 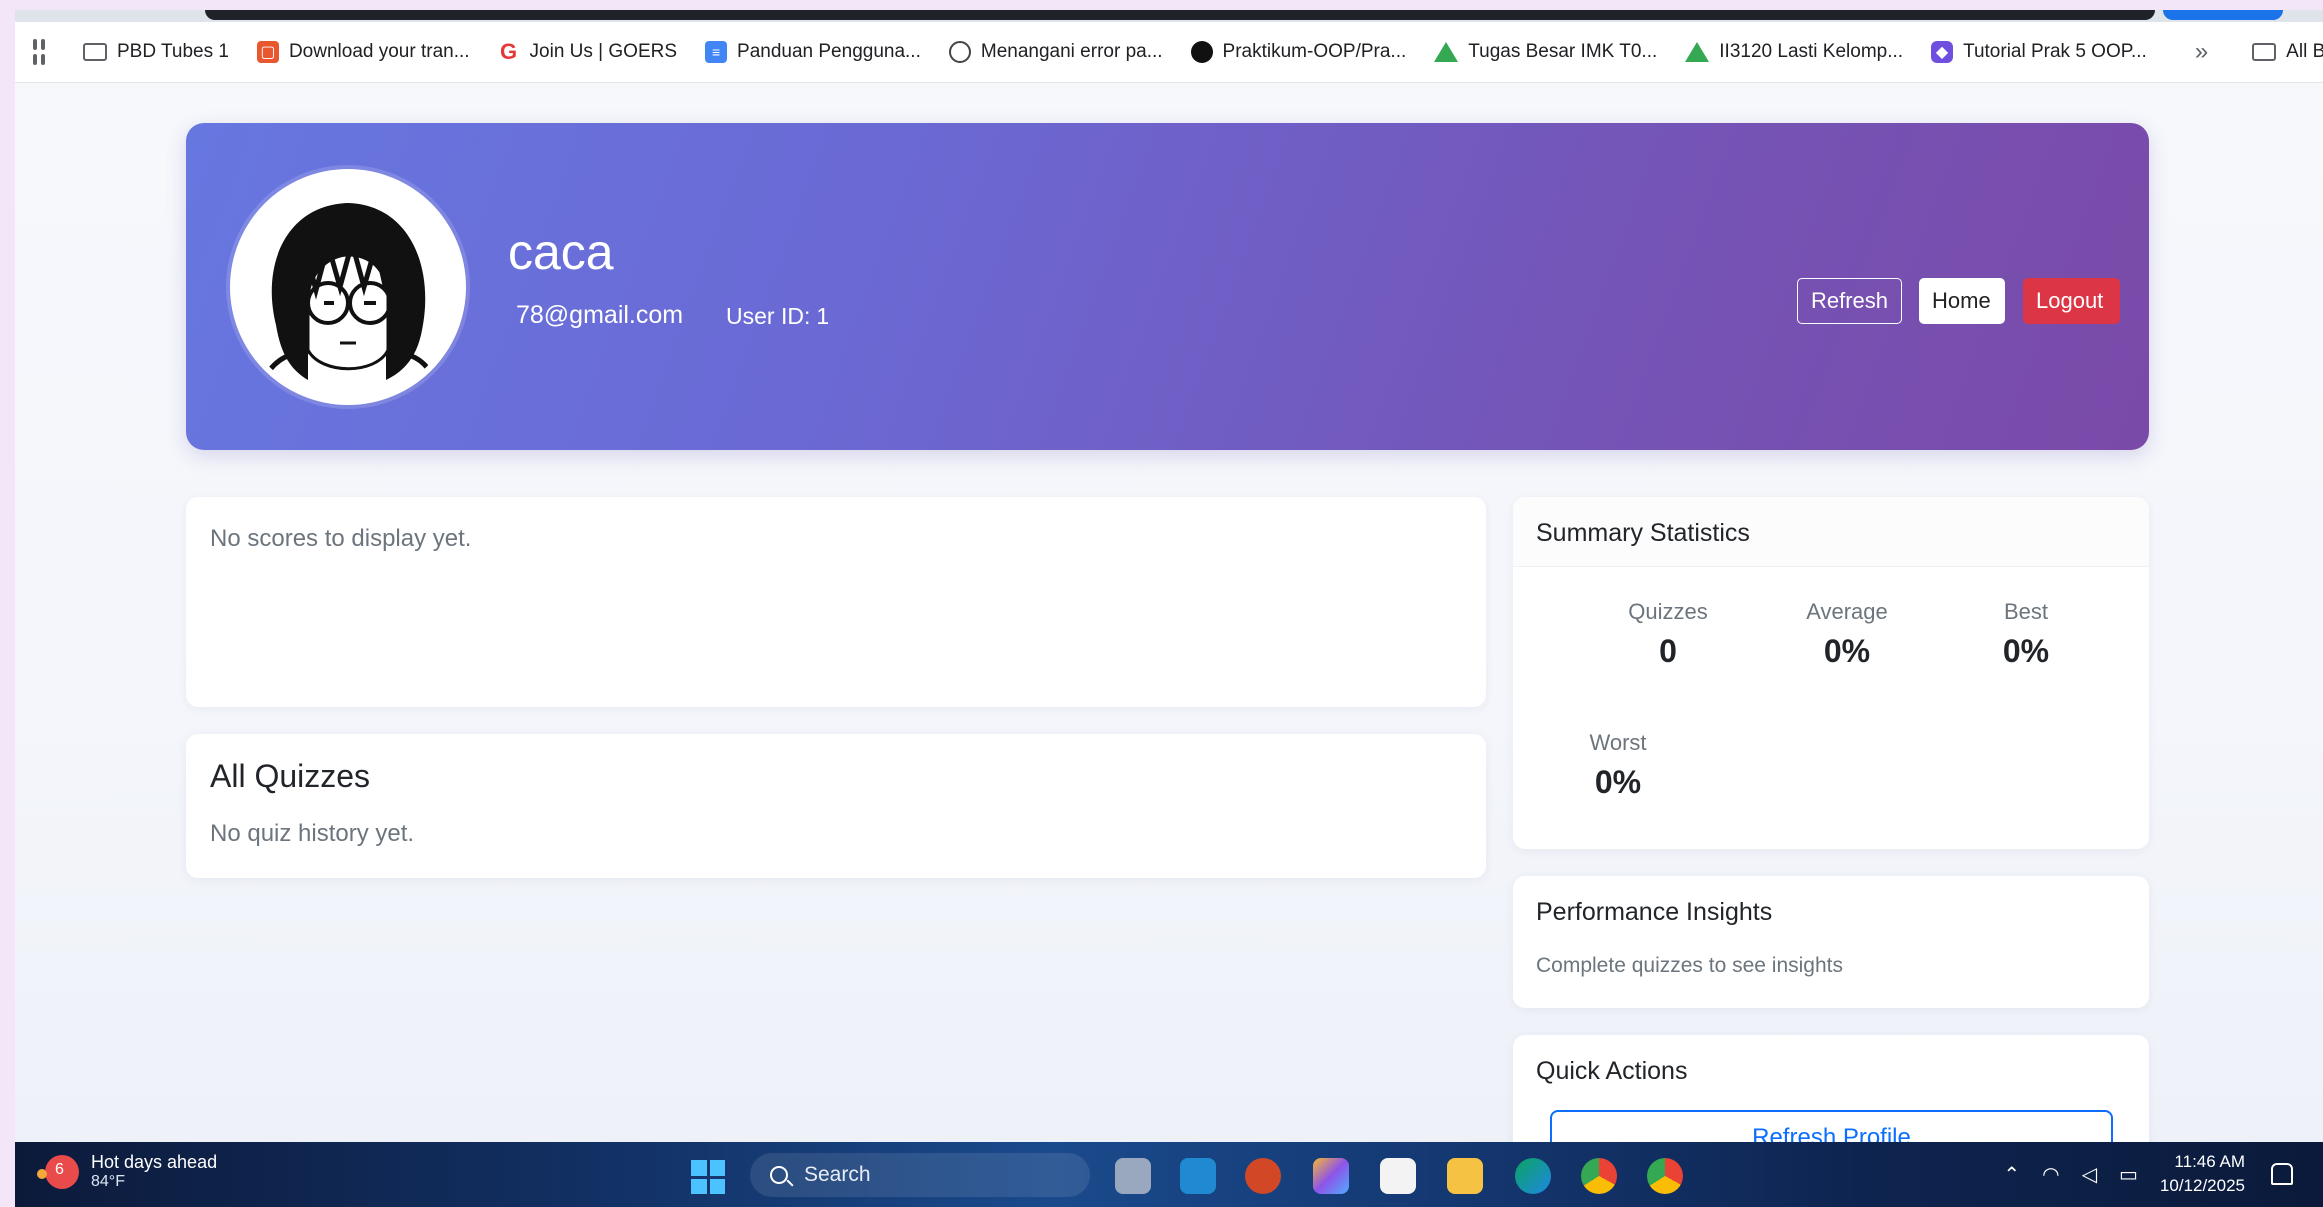 I want to click on microsoft-store-icon, so click(x=1398, y=1176).